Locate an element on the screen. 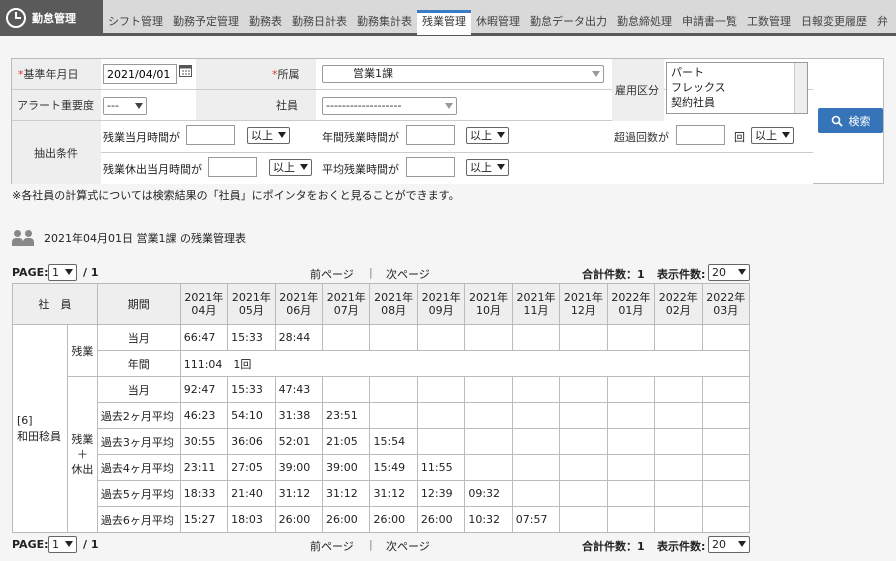 The height and width of the screenshot is (561, 896). value-cell: 23:51 is located at coordinates (346, 415).